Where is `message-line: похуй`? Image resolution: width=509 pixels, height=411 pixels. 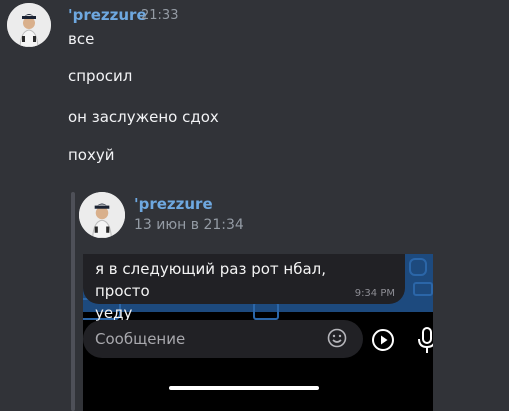
message-line: похуй is located at coordinates (91, 155).